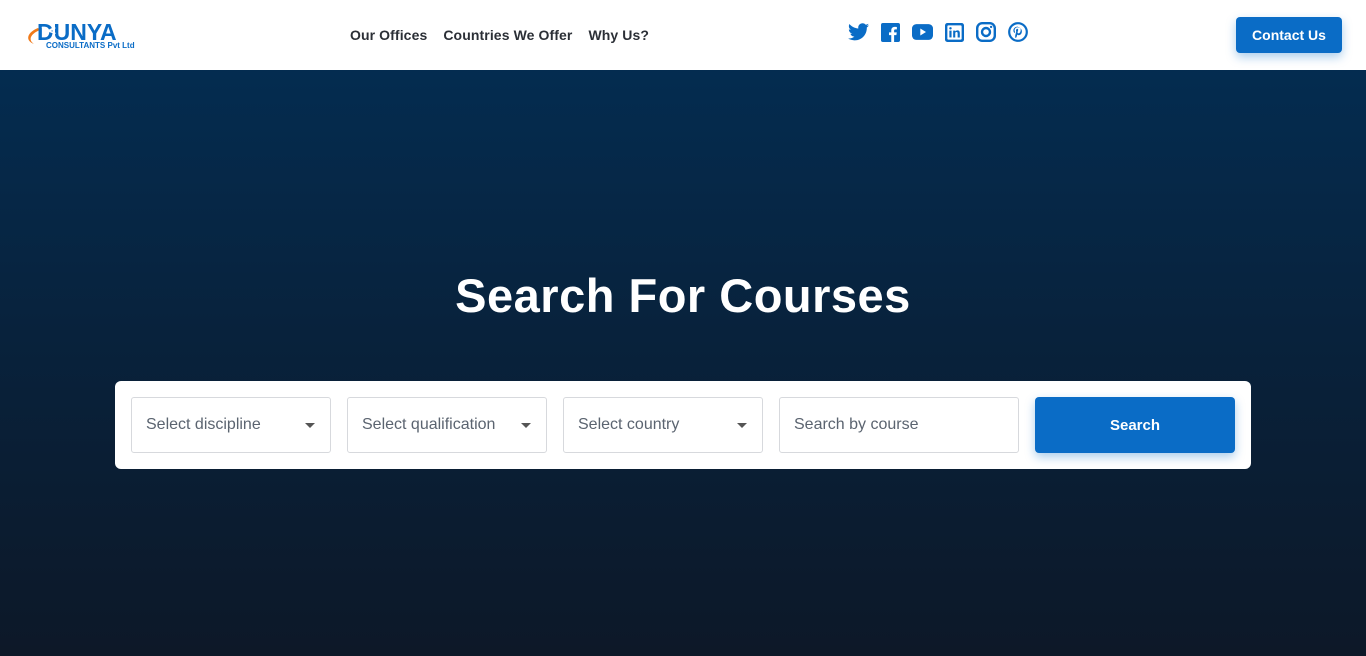  Describe the element at coordinates (683, 295) in the screenshot. I see `hero-title: Search For Courses` at that location.